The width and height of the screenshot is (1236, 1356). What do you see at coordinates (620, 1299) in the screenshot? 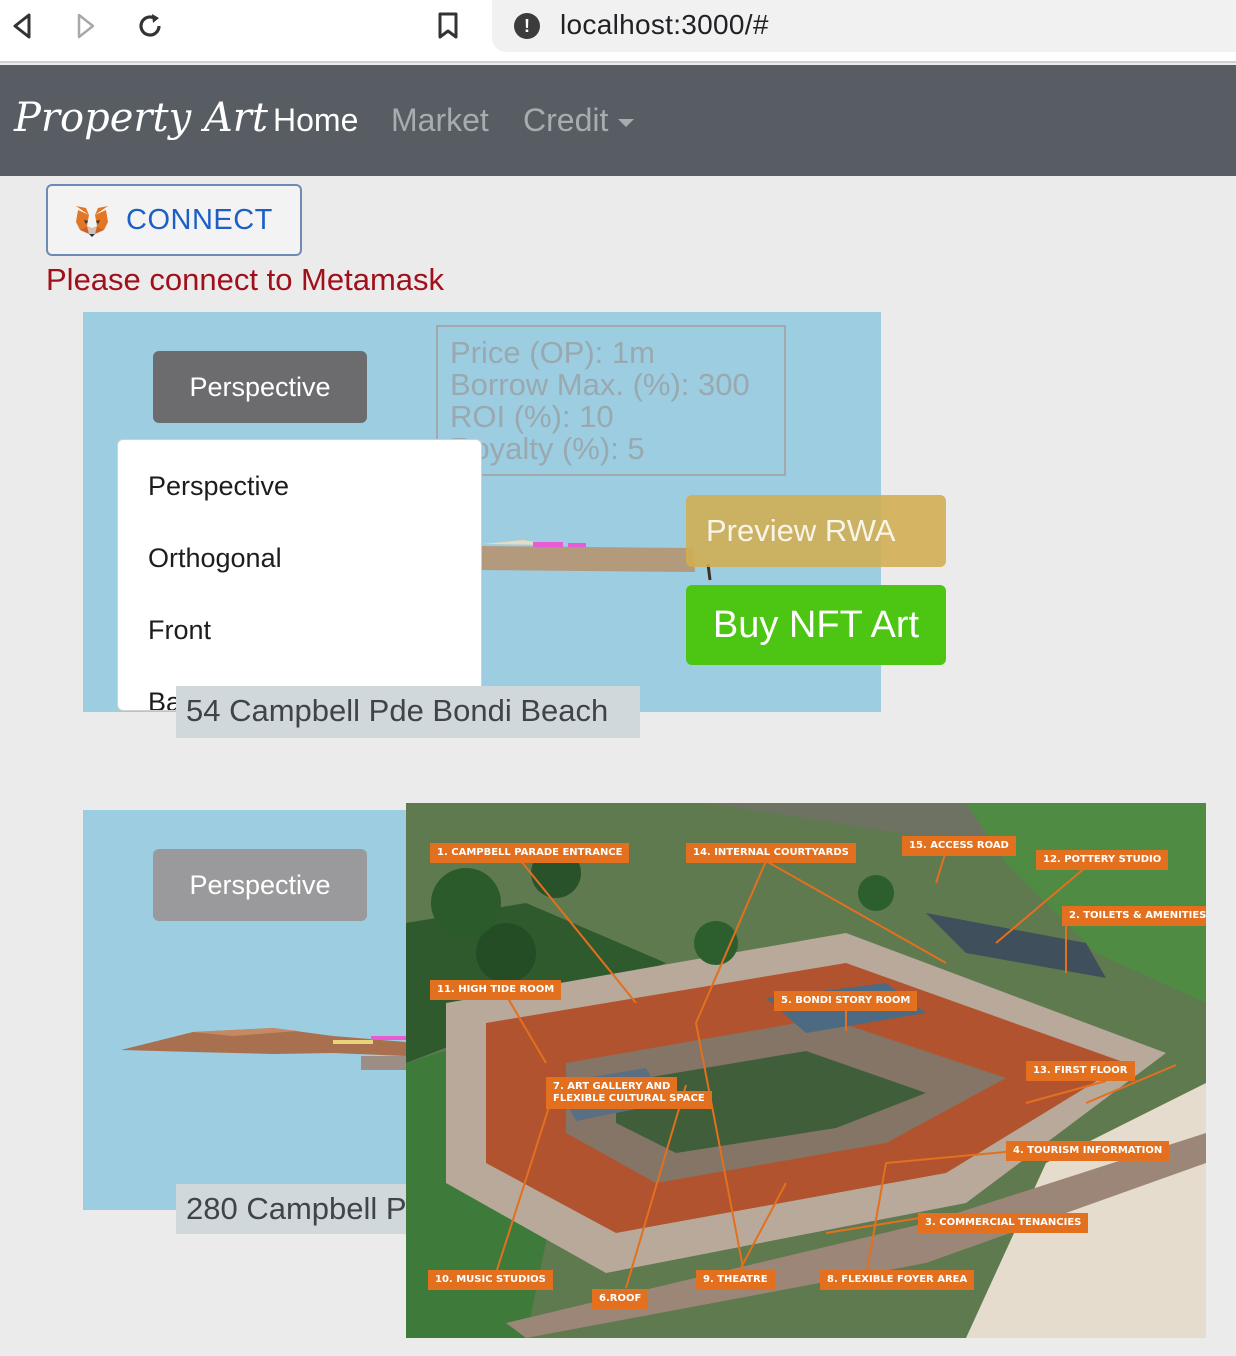
I see `photo-label: 6.ROOF` at bounding box center [620, 1299].